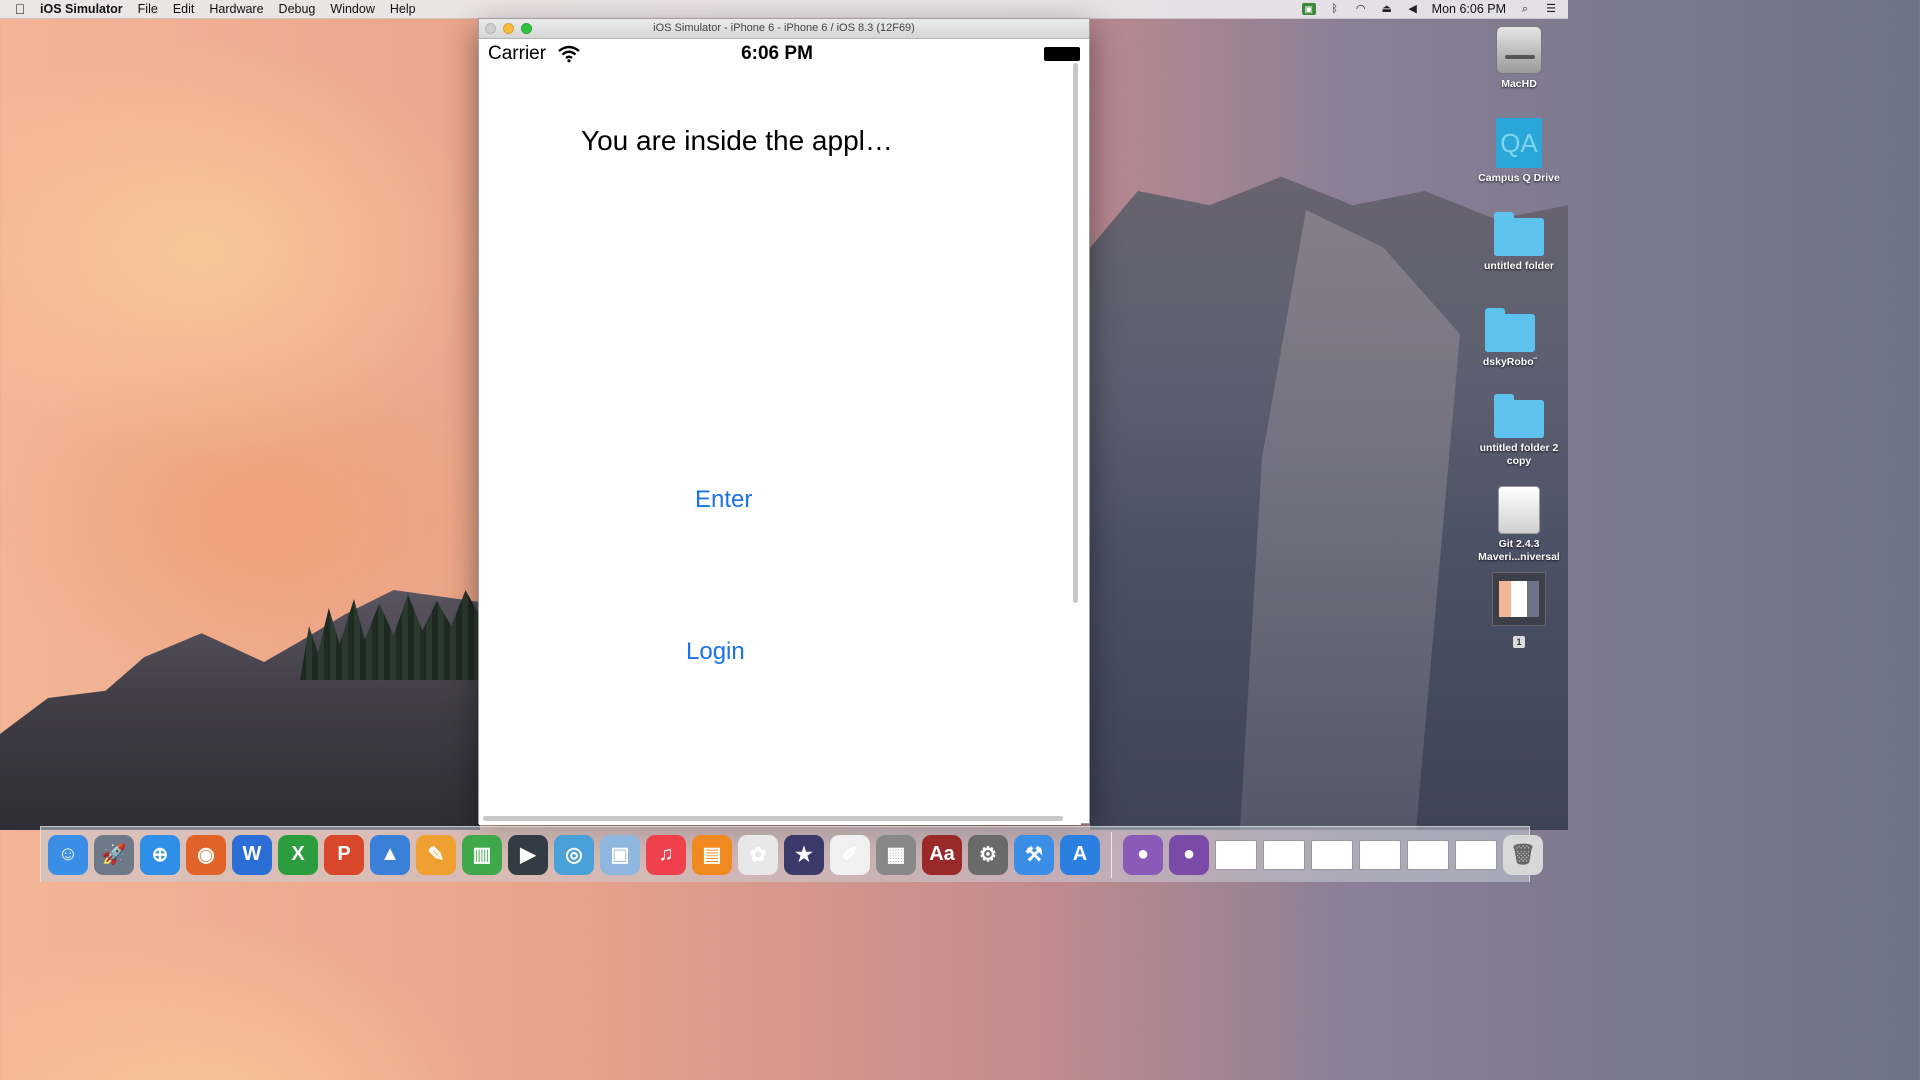  Describe the element at coordinates (252, 854) in the screenshot. I see `word-icon: W` at that location.